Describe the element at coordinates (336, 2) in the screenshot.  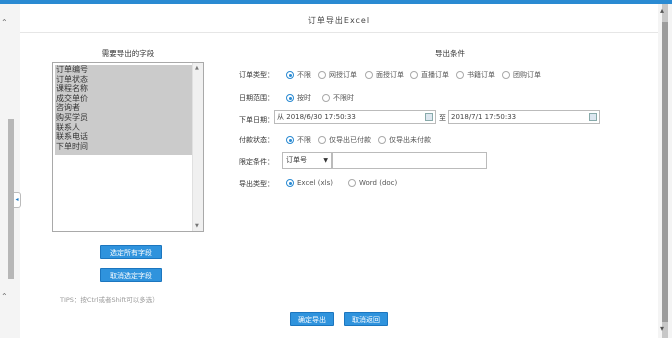
I see `top-accent-bar` at that location.